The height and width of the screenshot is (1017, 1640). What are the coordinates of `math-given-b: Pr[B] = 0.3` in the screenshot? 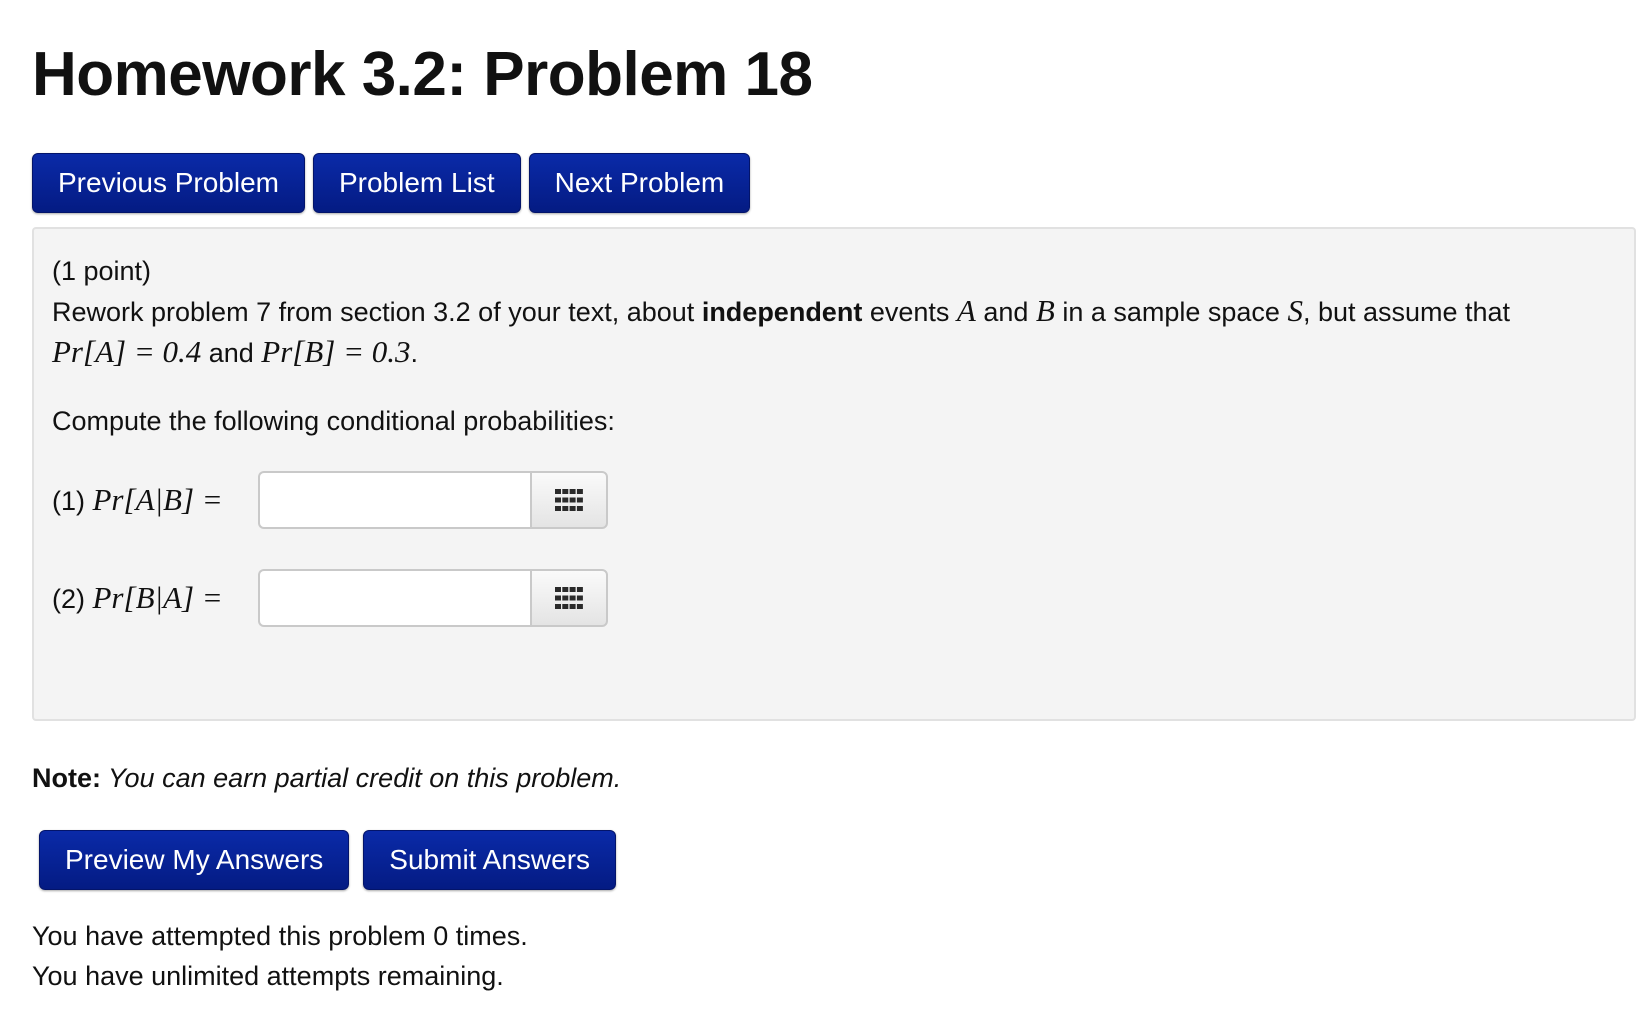 It's located at (336, 351).